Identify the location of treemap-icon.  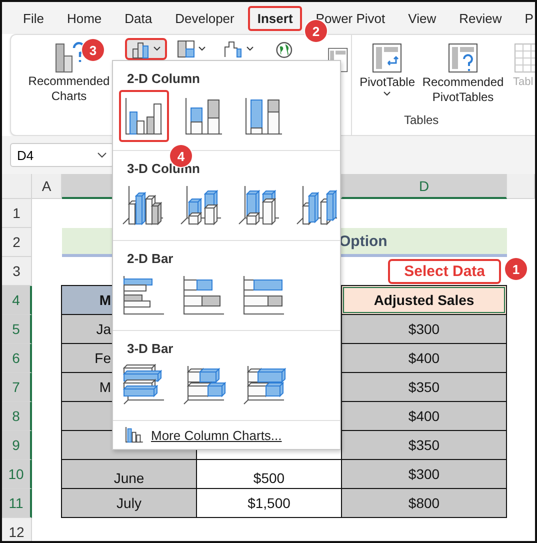
(191, 49).